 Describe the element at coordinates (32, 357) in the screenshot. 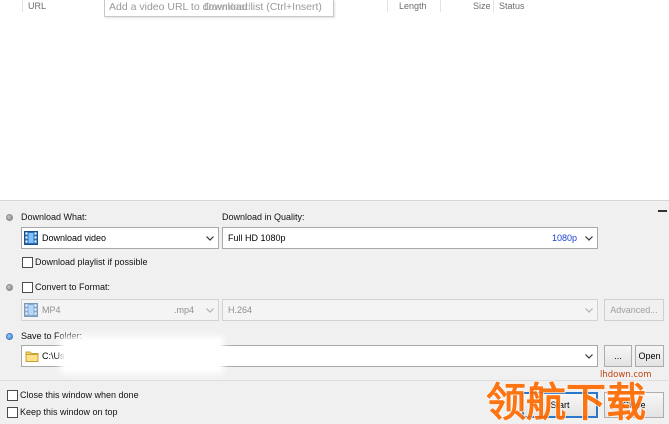

I see `folder-icon` at that location.